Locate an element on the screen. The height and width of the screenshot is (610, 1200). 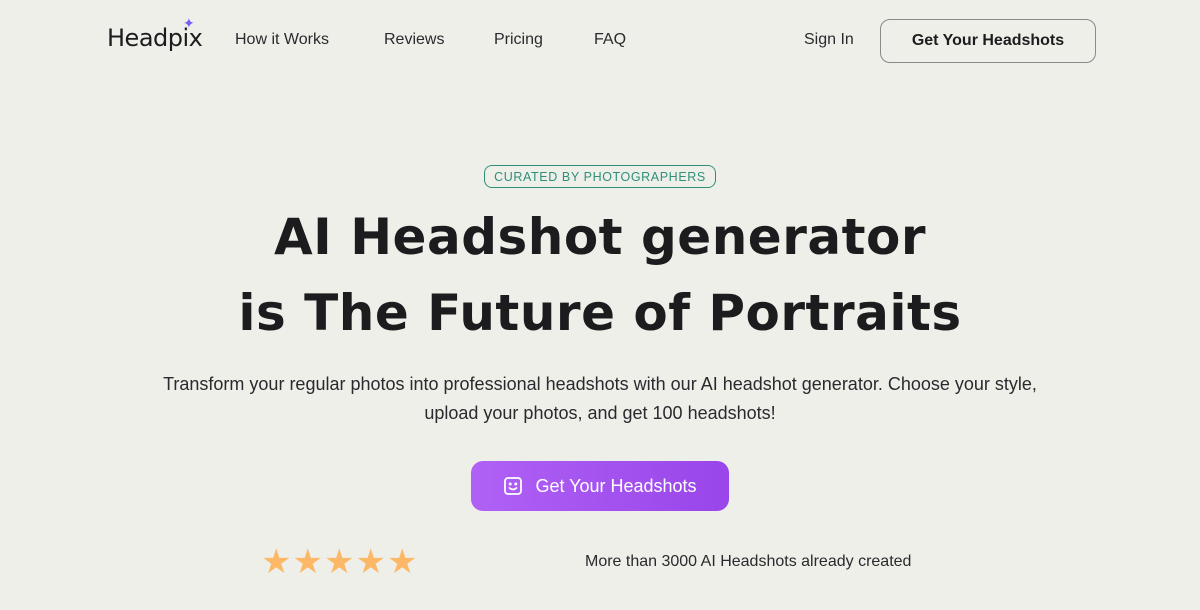
rating-stars: ★ ★ ★ ★ ★ is located at coordinates (339, 562).